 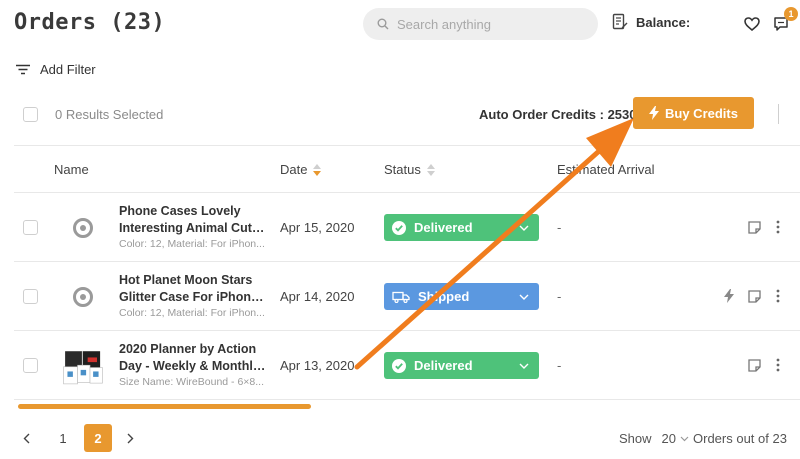 I want to click on order-date: Apr 14, 2020, so click(x=317, y=296).